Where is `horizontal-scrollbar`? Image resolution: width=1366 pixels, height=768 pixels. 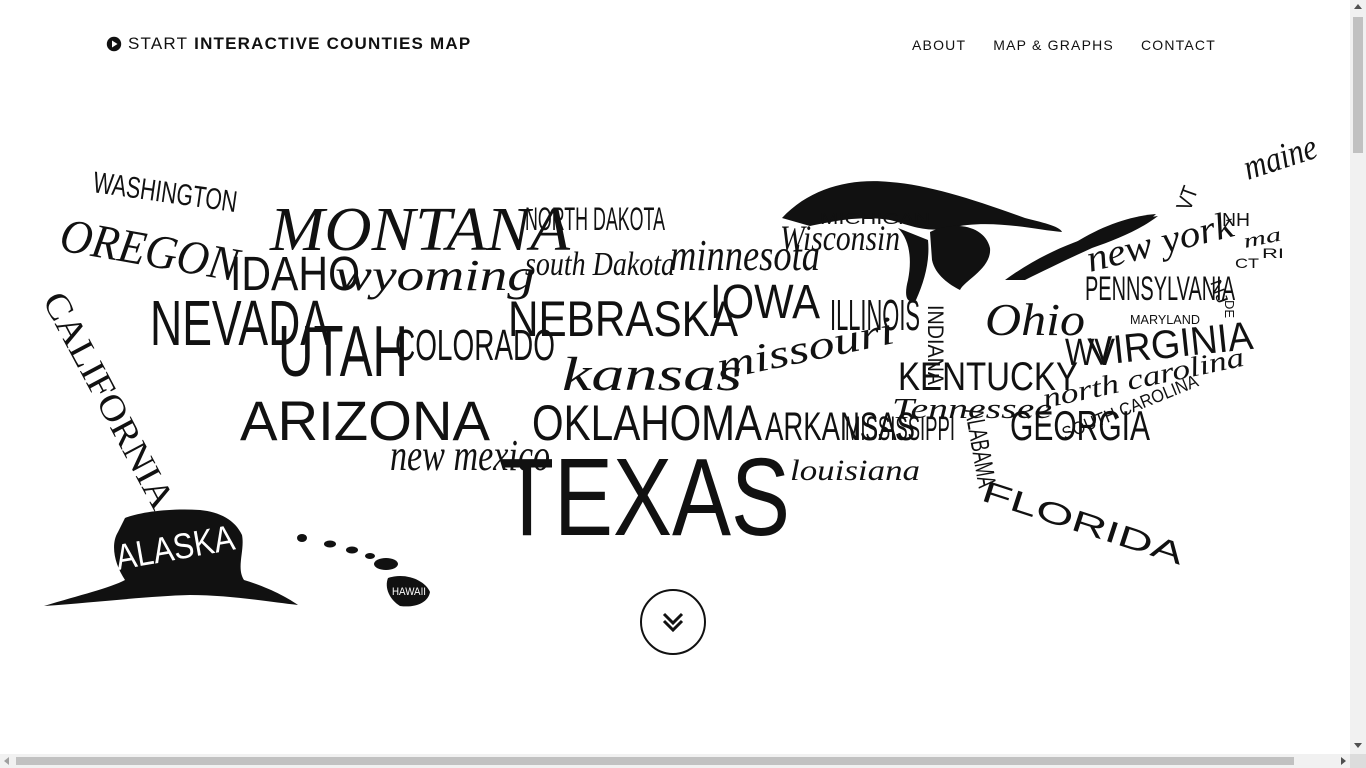 horizontal-scrollbar is located at coordinates (675, 761).